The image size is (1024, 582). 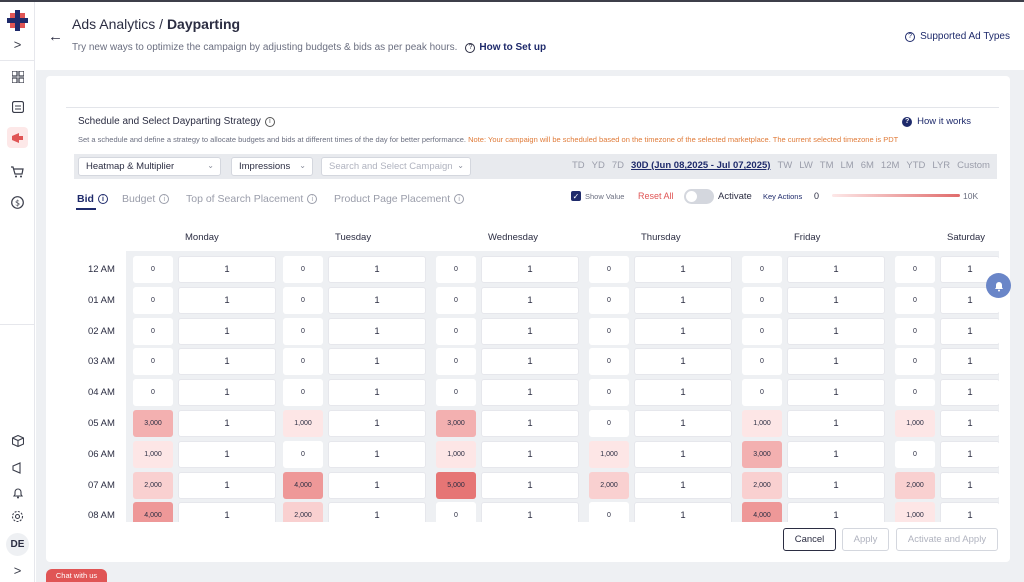 I want to click on date-range-option: 12M, so click(x=890, y=165).